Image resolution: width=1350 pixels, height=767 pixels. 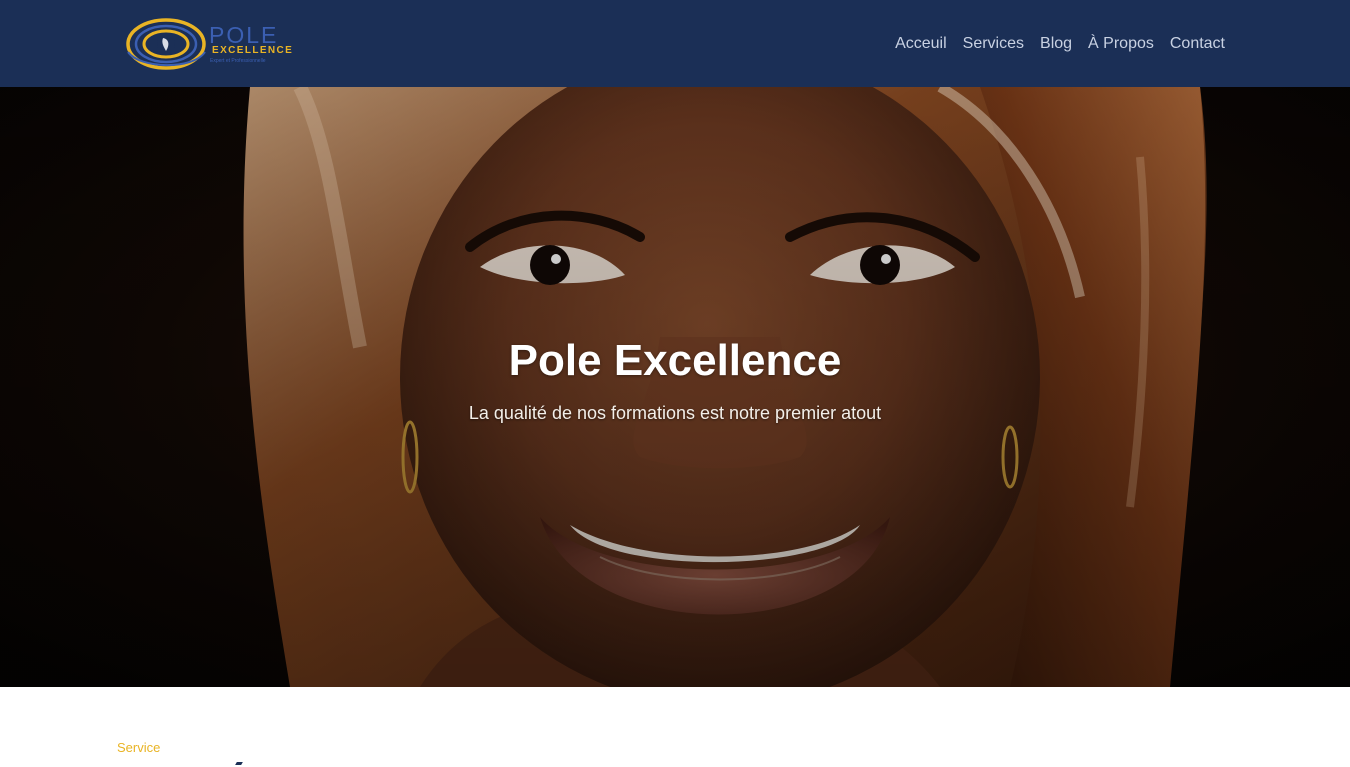 I want to click on logo-subword: EXCELLENCE, so click(x=253, y=50).